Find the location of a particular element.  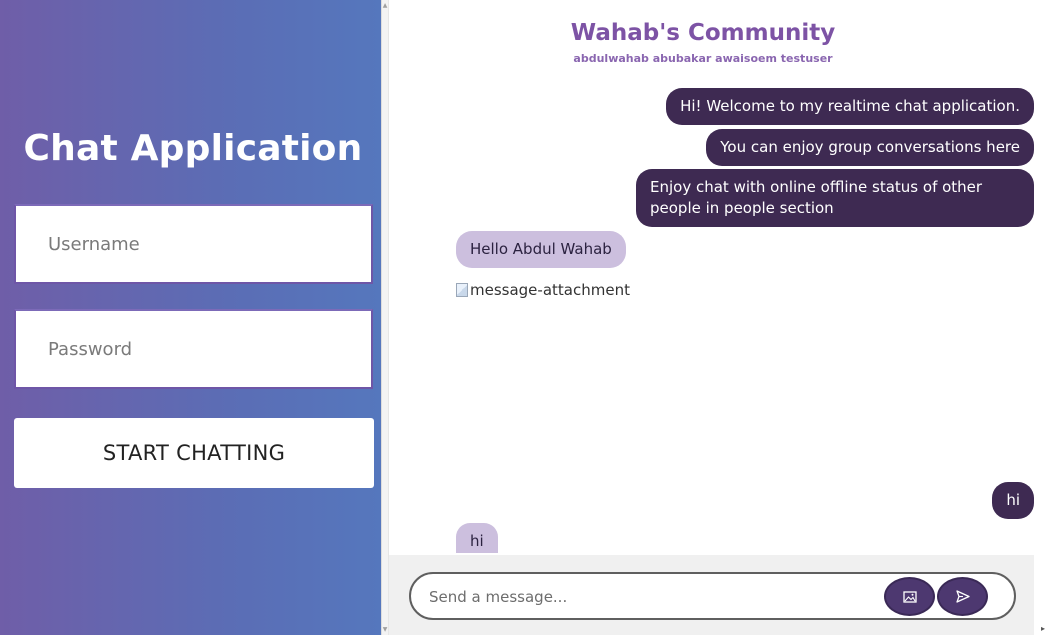

composer-bar is located at coordinates (711, 595).